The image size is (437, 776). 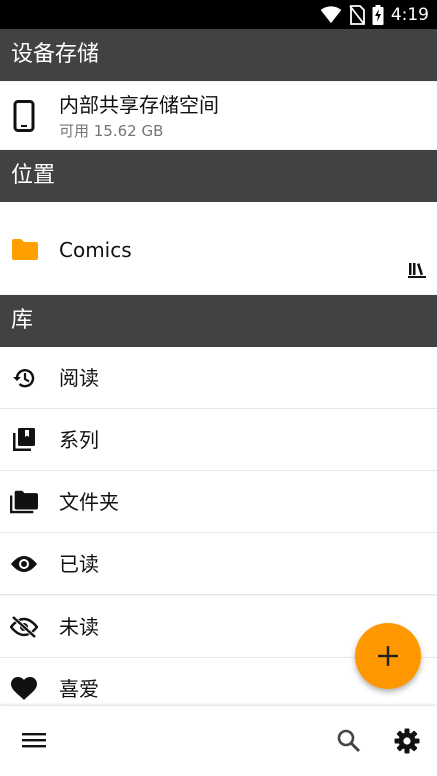 I want to click on library-item-label: 阅读, so click(x=79, y=378).